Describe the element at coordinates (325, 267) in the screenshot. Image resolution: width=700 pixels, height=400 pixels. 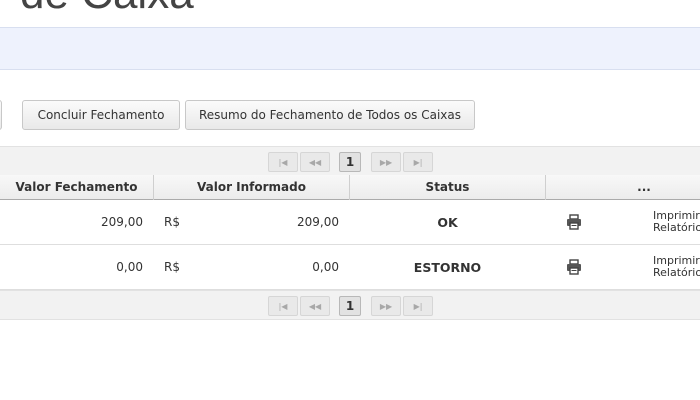
I see `valor-informado-cell: 0,00` at that location.